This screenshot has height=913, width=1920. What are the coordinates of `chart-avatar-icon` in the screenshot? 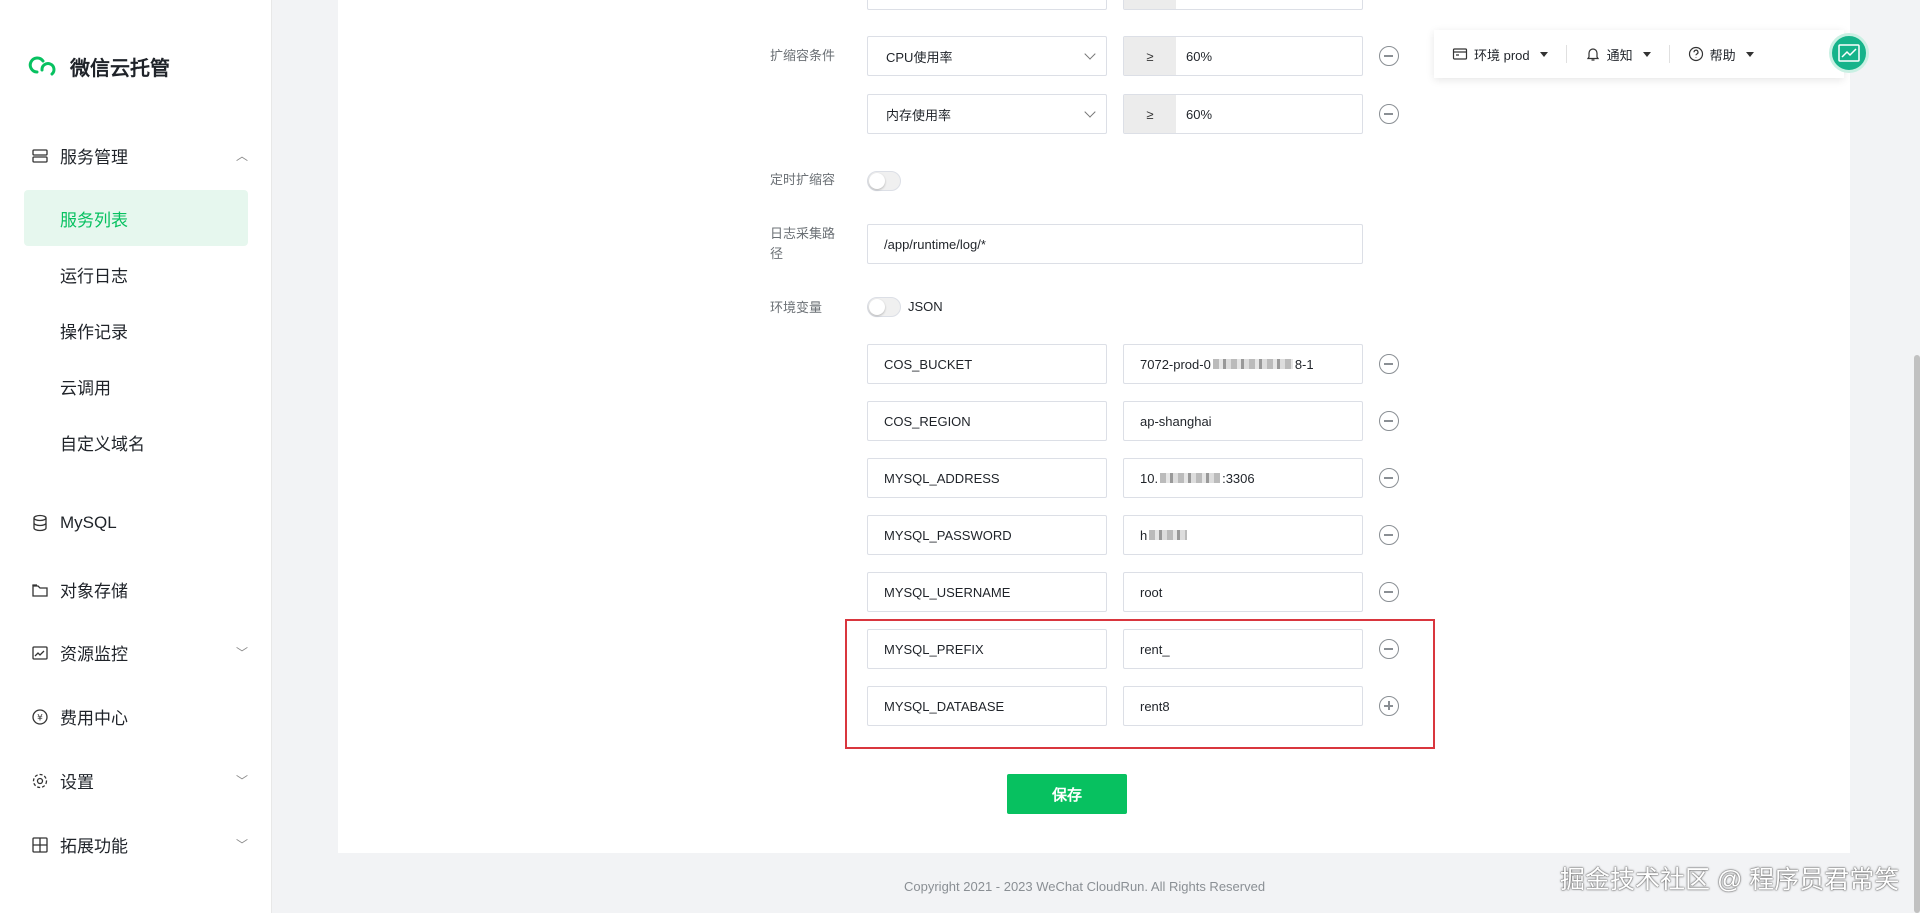 It's located at (1849, 53).